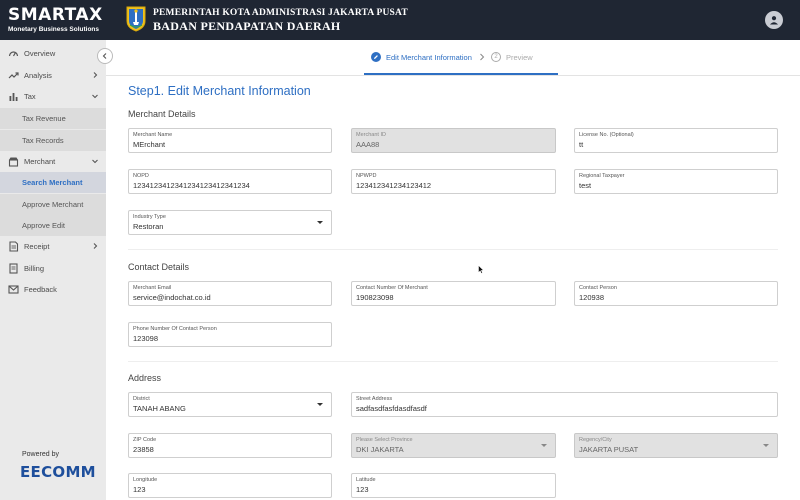 The width and height of the screenshot is (800, 500). Describe the element at coordinates (30, 96) in the screenshot. I see `sidebar-item-label: Tax` at that location.